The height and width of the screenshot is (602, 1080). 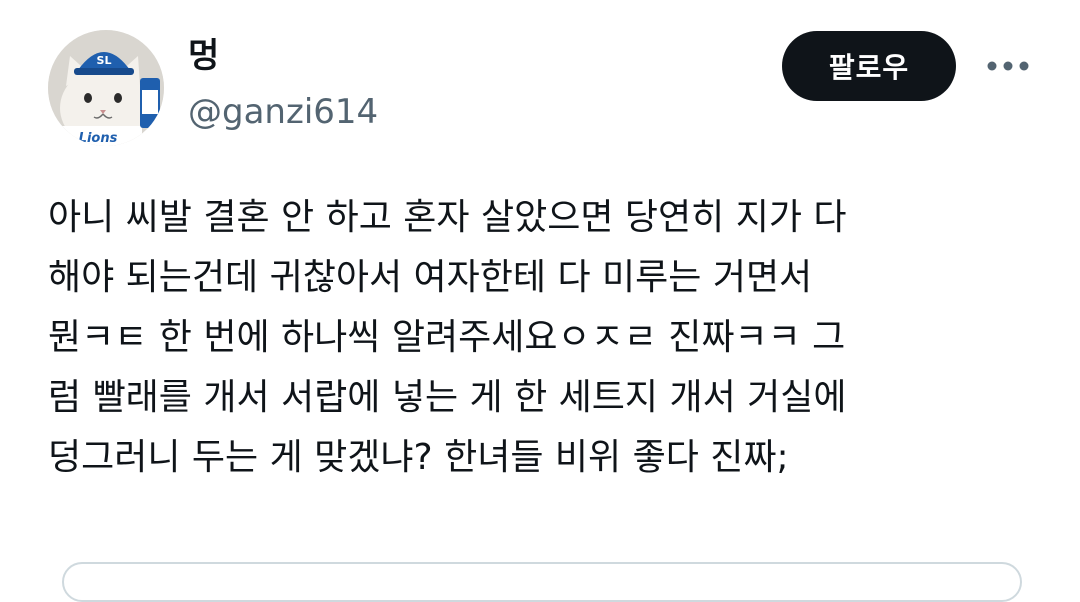 What do you see at coordinates (447, 397) in the screenshot?
I see `tweet-line: 럼 빨래를 개서 서랍에 넣는 게 한 세트지 개서 거실에` at bounding box center [447, 397].